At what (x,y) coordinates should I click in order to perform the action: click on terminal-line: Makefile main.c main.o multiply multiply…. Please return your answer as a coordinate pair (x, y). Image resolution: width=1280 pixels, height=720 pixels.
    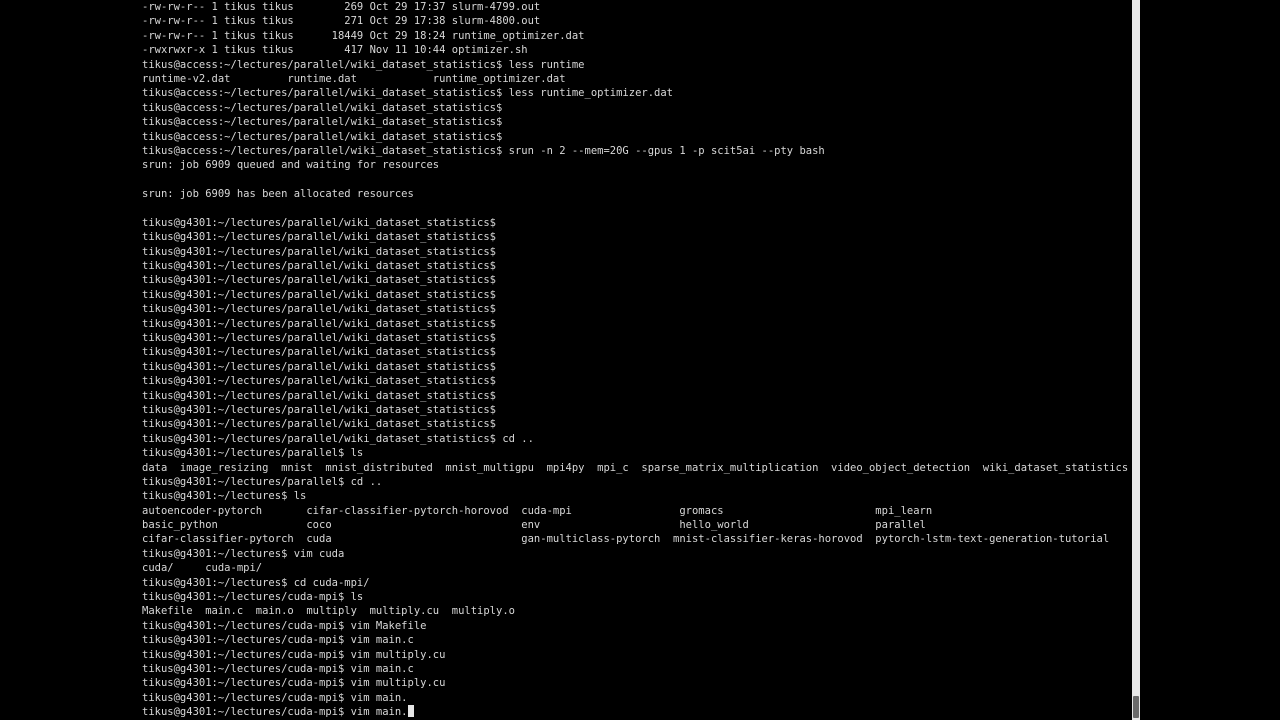
    Looking at the image, I should click on (328, 611).